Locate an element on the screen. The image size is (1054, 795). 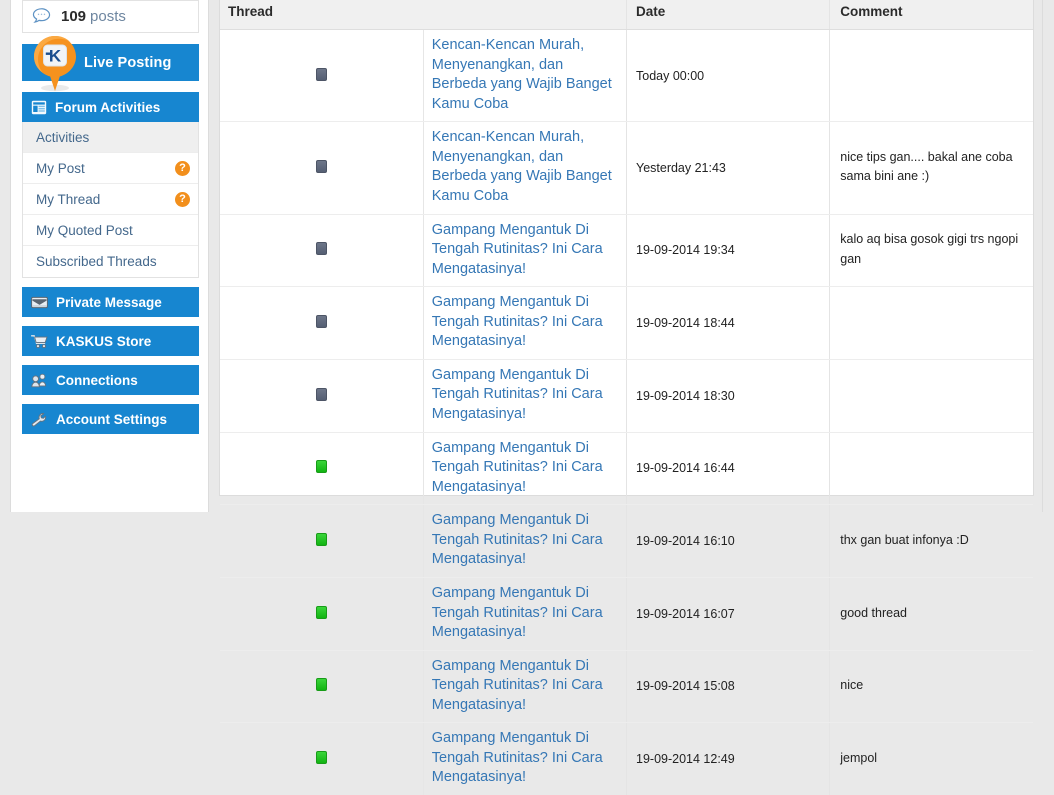
svg-text: K is located at coordinates (55, 56).